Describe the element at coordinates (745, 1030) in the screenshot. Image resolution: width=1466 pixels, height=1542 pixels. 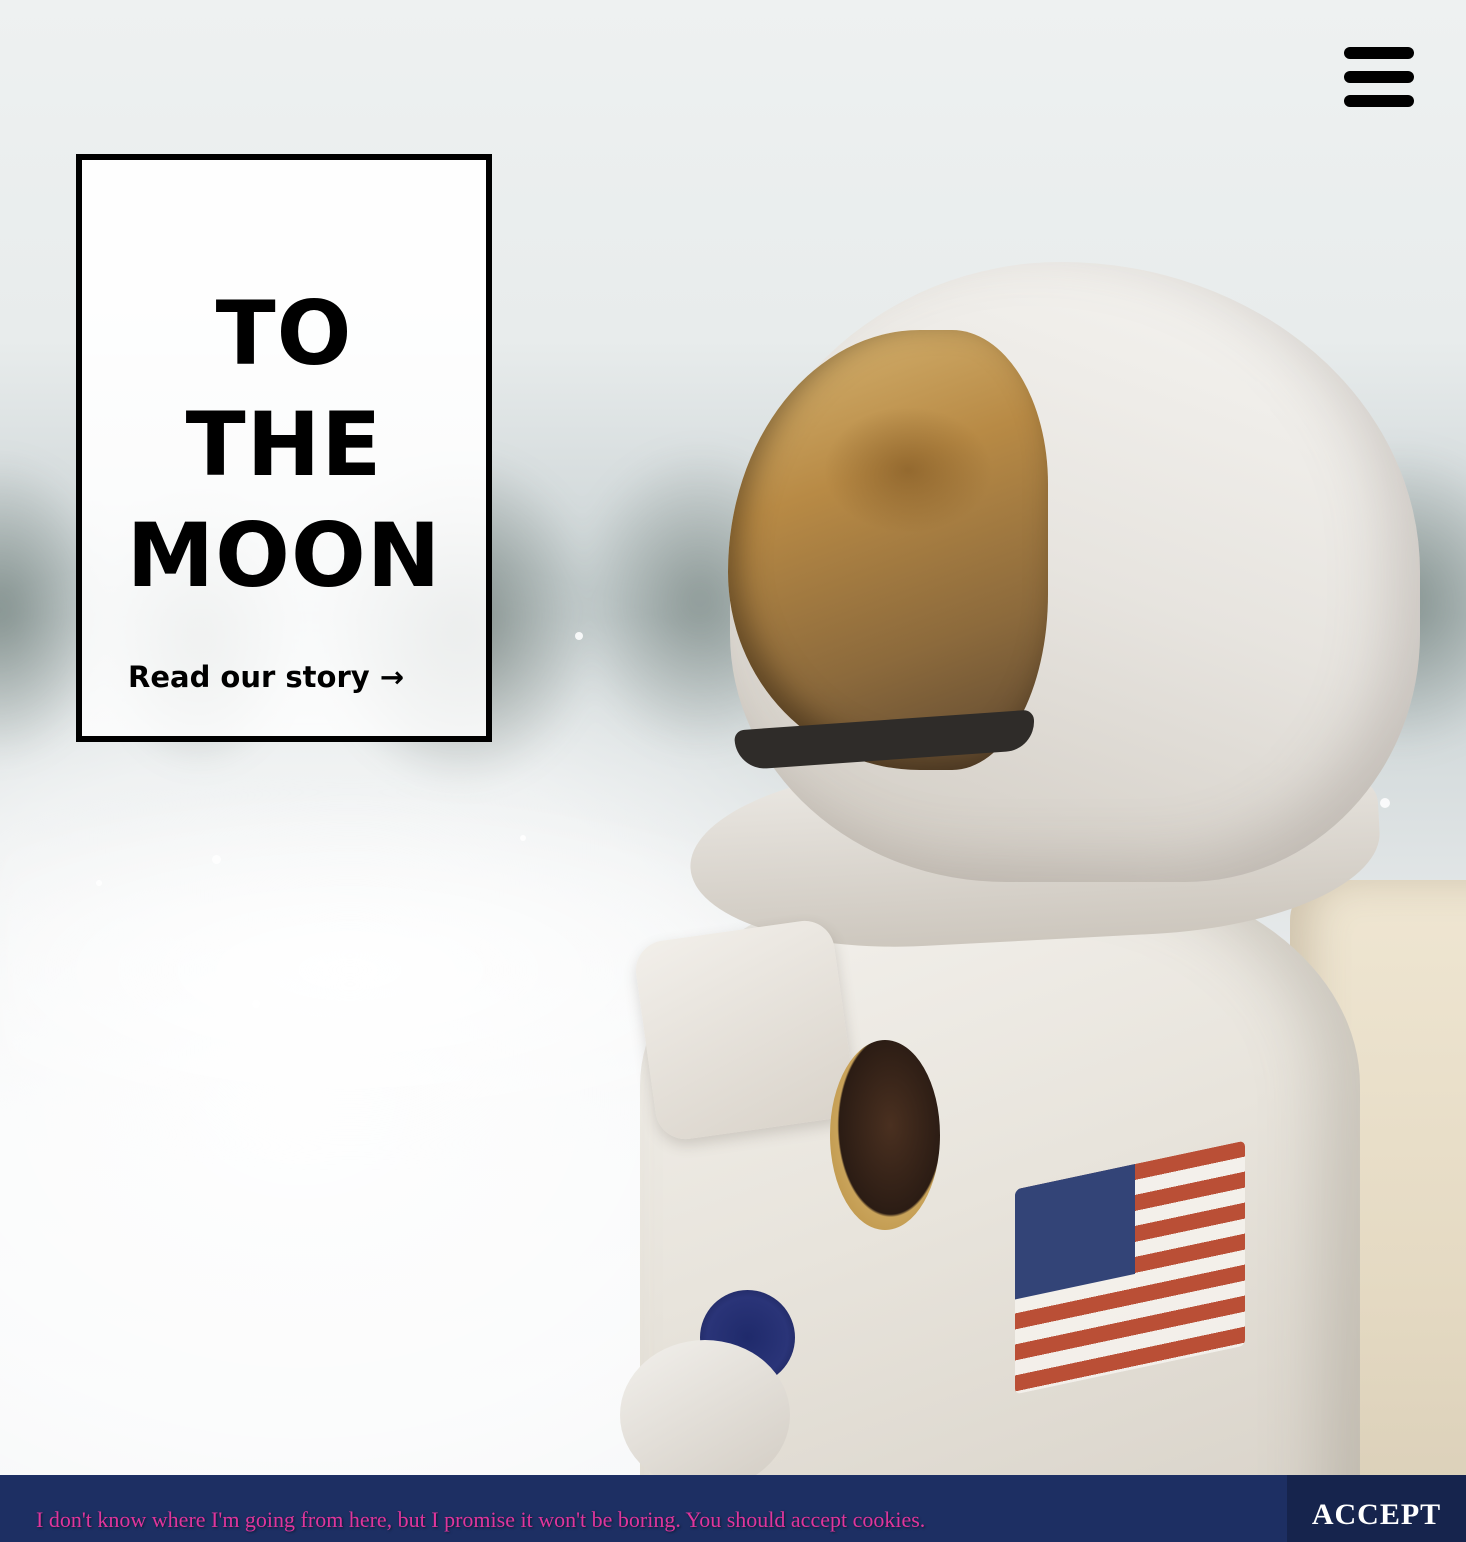
I see `shoulder-pouch` at that location.